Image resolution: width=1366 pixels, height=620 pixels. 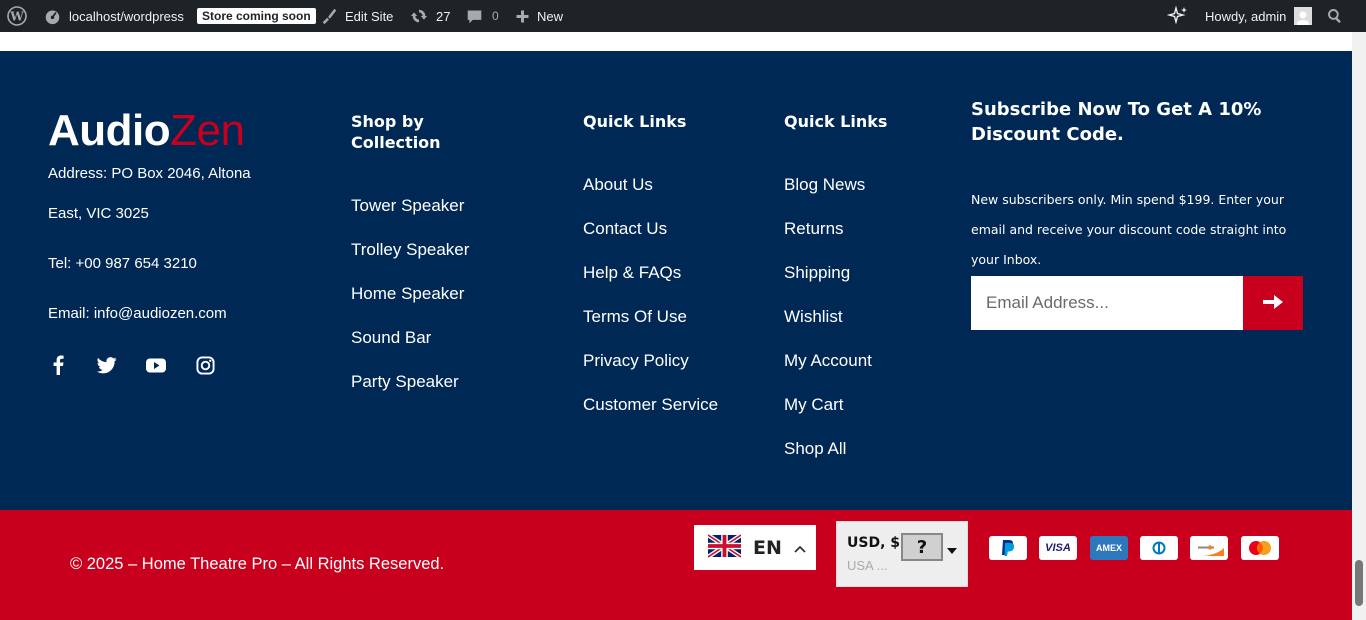 What do you see at coordinates (618, 185) in the screenshot?
I see `link-about-us: About Us` at bounding box center [618, 185].